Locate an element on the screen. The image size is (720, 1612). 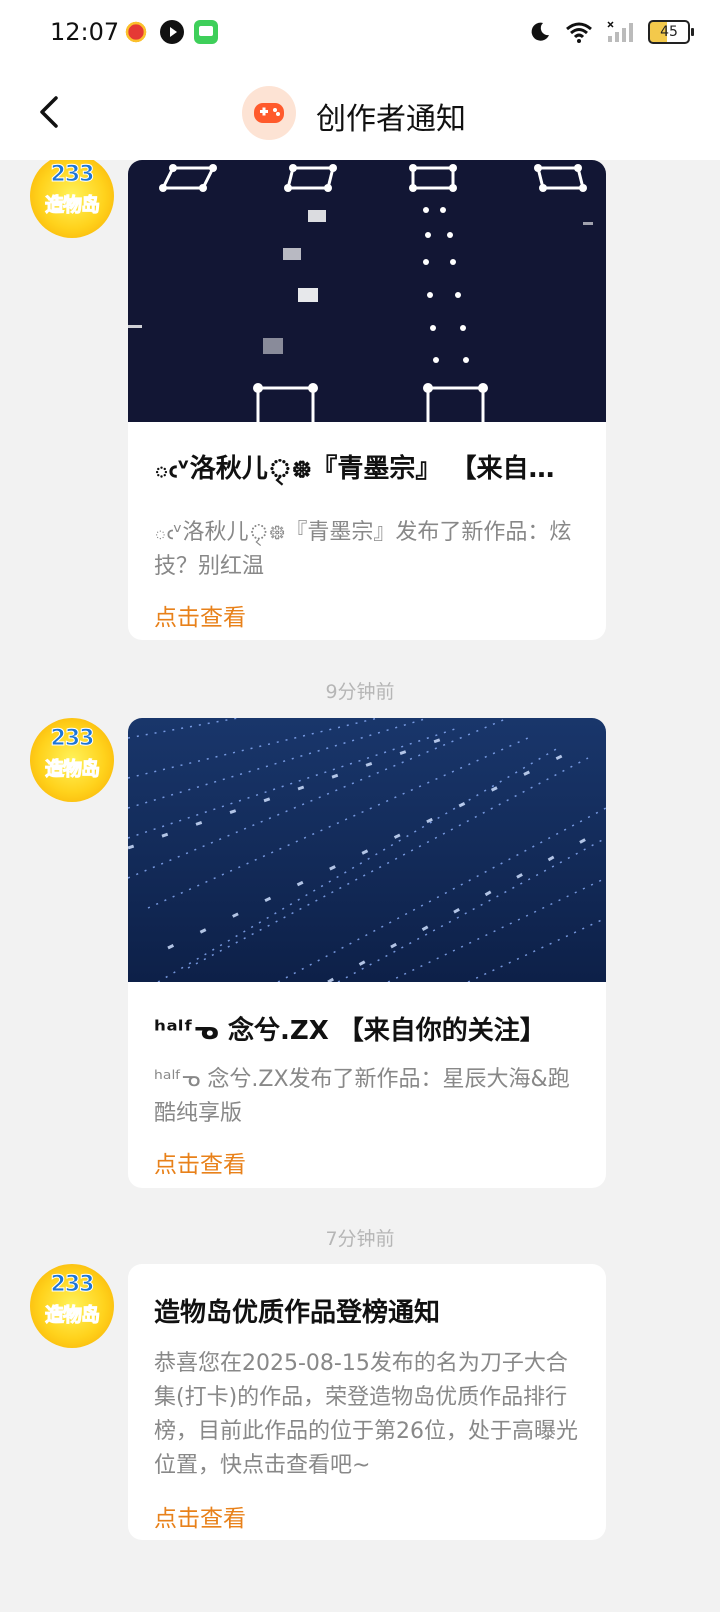
app-header: 创作者通知 is located at coordinates (360, 113).